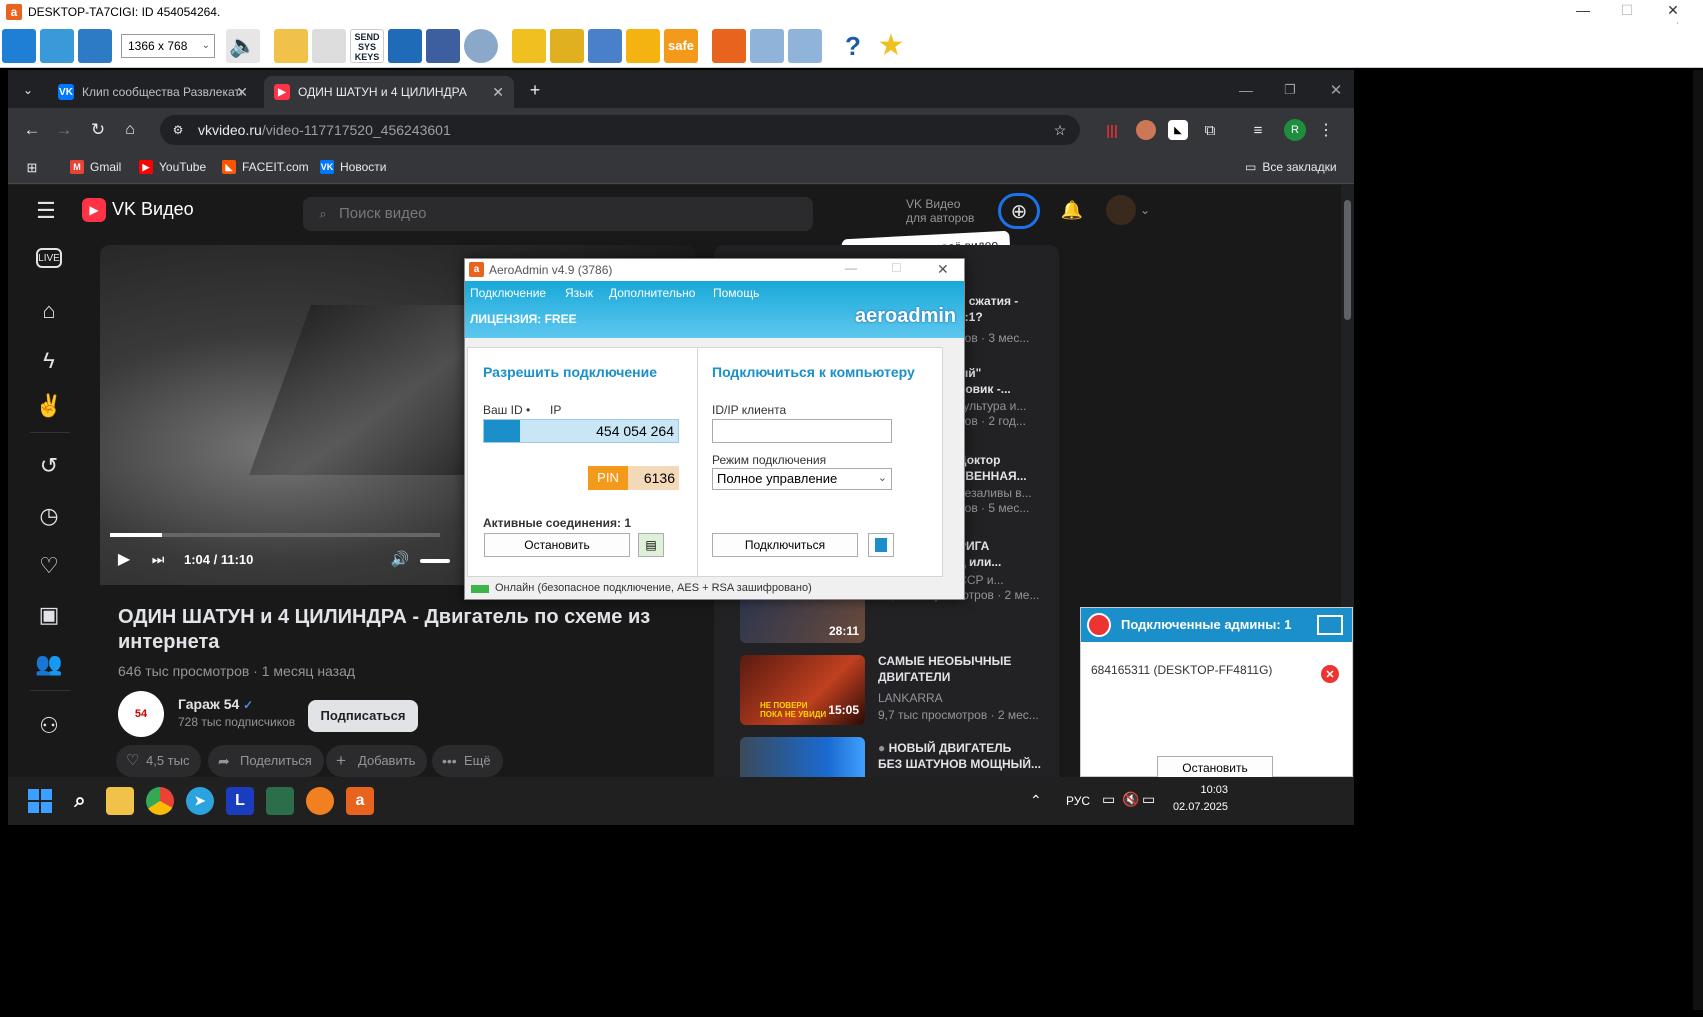 Image resolution: width=1703 pixels, height=1017 pixels. I want to click on client-id-input, so click(802, 431).